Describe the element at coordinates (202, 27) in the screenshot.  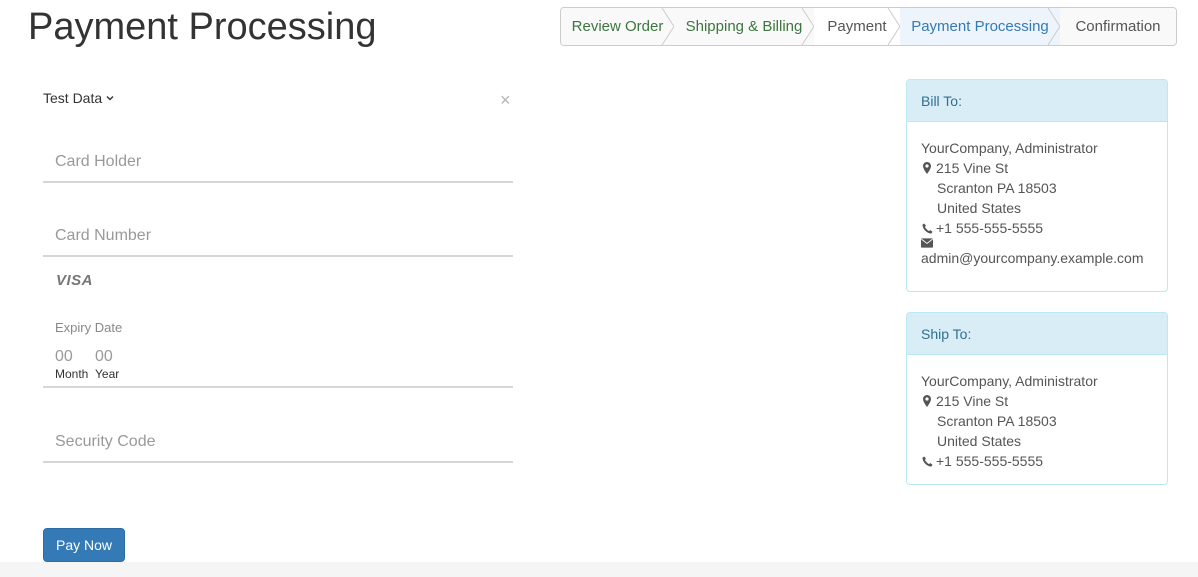
I see `page-title: Payment Processing` at that location.